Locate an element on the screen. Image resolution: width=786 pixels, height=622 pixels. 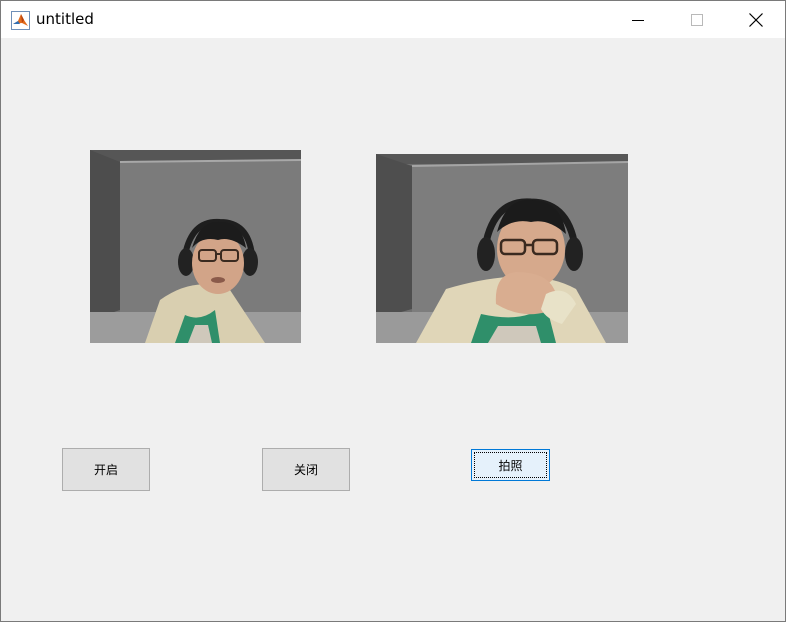
live-preview-image is located at coordinates (195, 246).